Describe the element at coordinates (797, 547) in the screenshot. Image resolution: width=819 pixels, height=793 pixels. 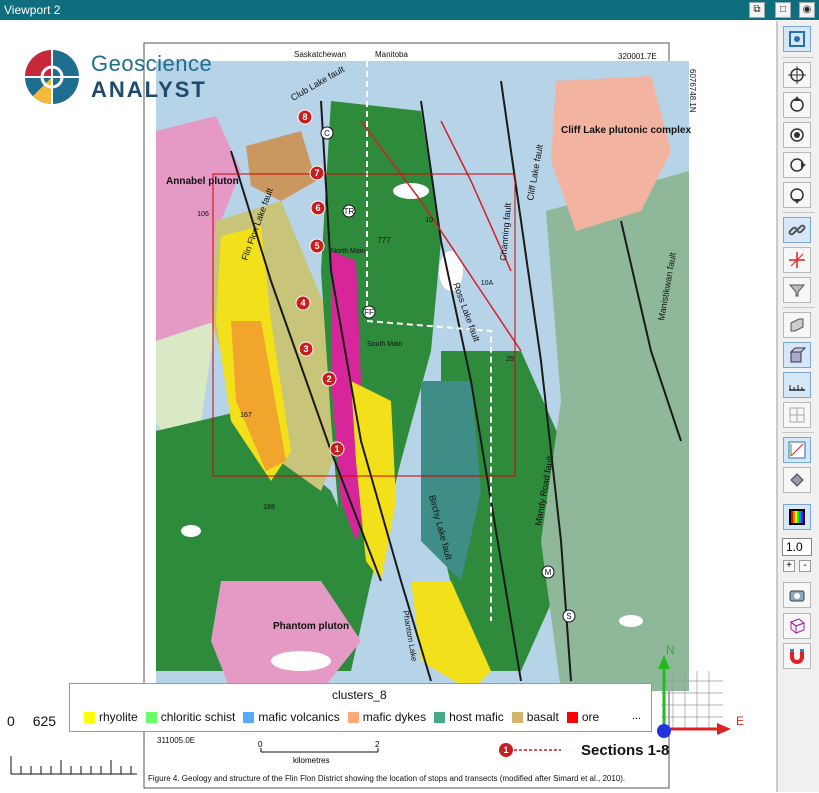
I see `zoom-value-field: 1.0` at that location.